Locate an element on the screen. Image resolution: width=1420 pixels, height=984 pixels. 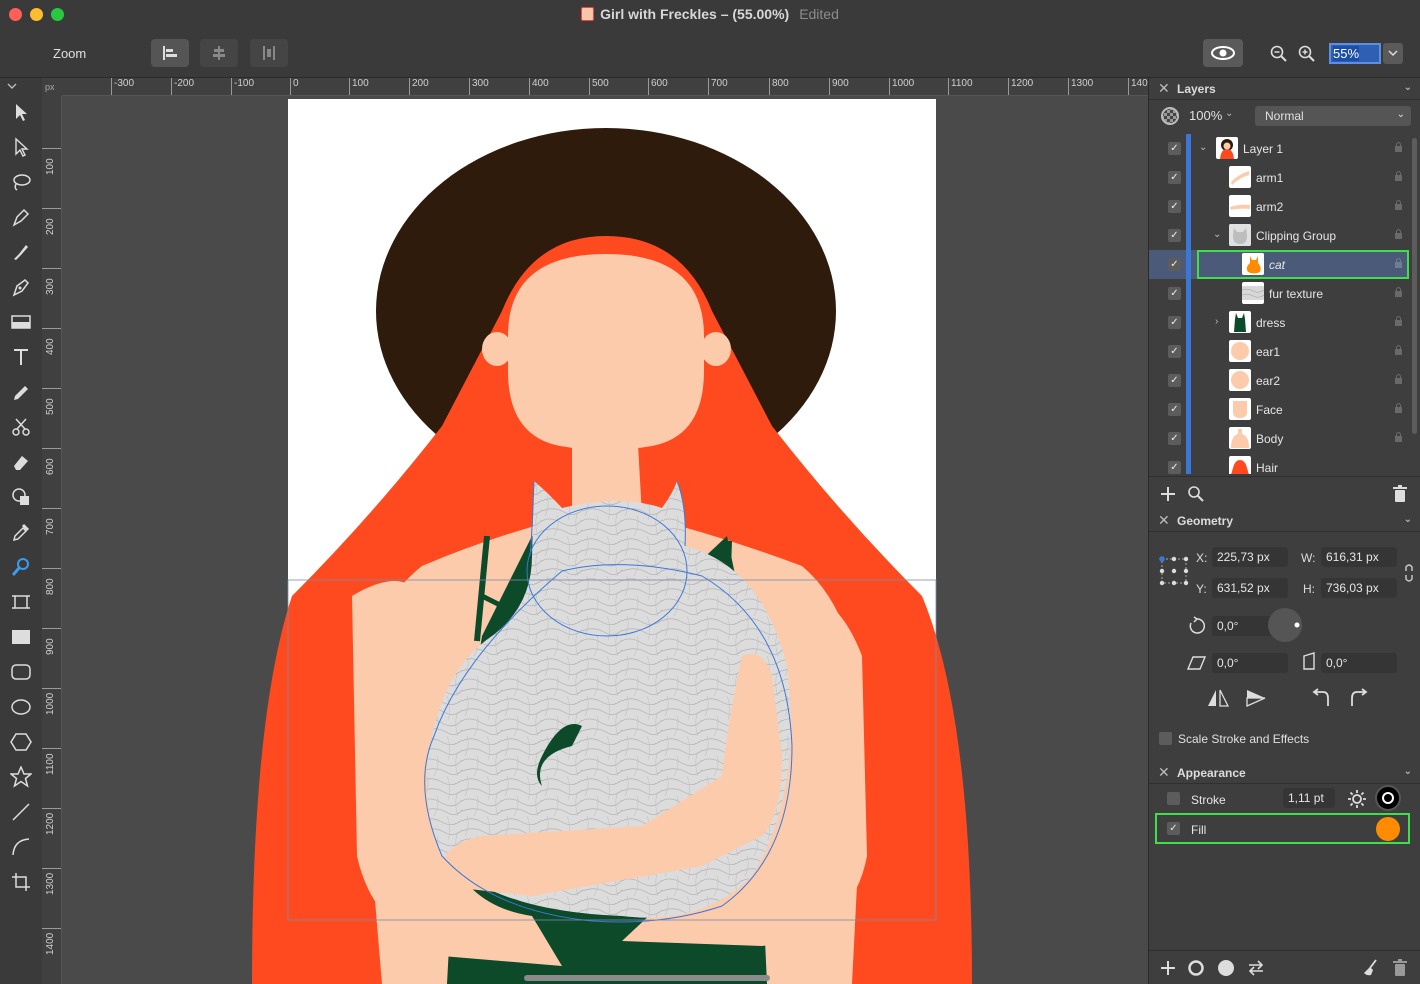
height-input: 736,03 px is located at coordinates (1359, 588).